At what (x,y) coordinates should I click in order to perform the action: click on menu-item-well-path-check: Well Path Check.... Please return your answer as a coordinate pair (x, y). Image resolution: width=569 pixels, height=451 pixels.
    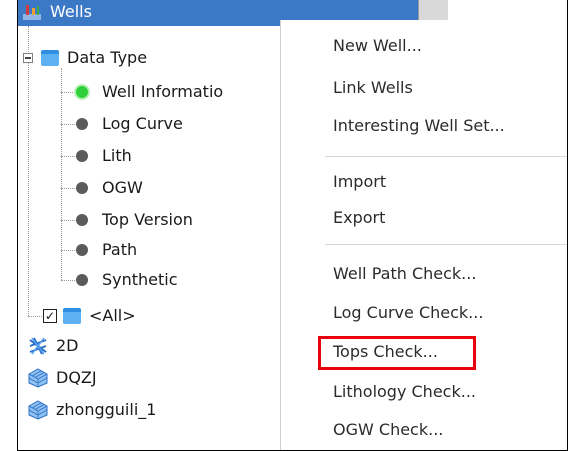
    Looking at the image, I should click on (404, 273).